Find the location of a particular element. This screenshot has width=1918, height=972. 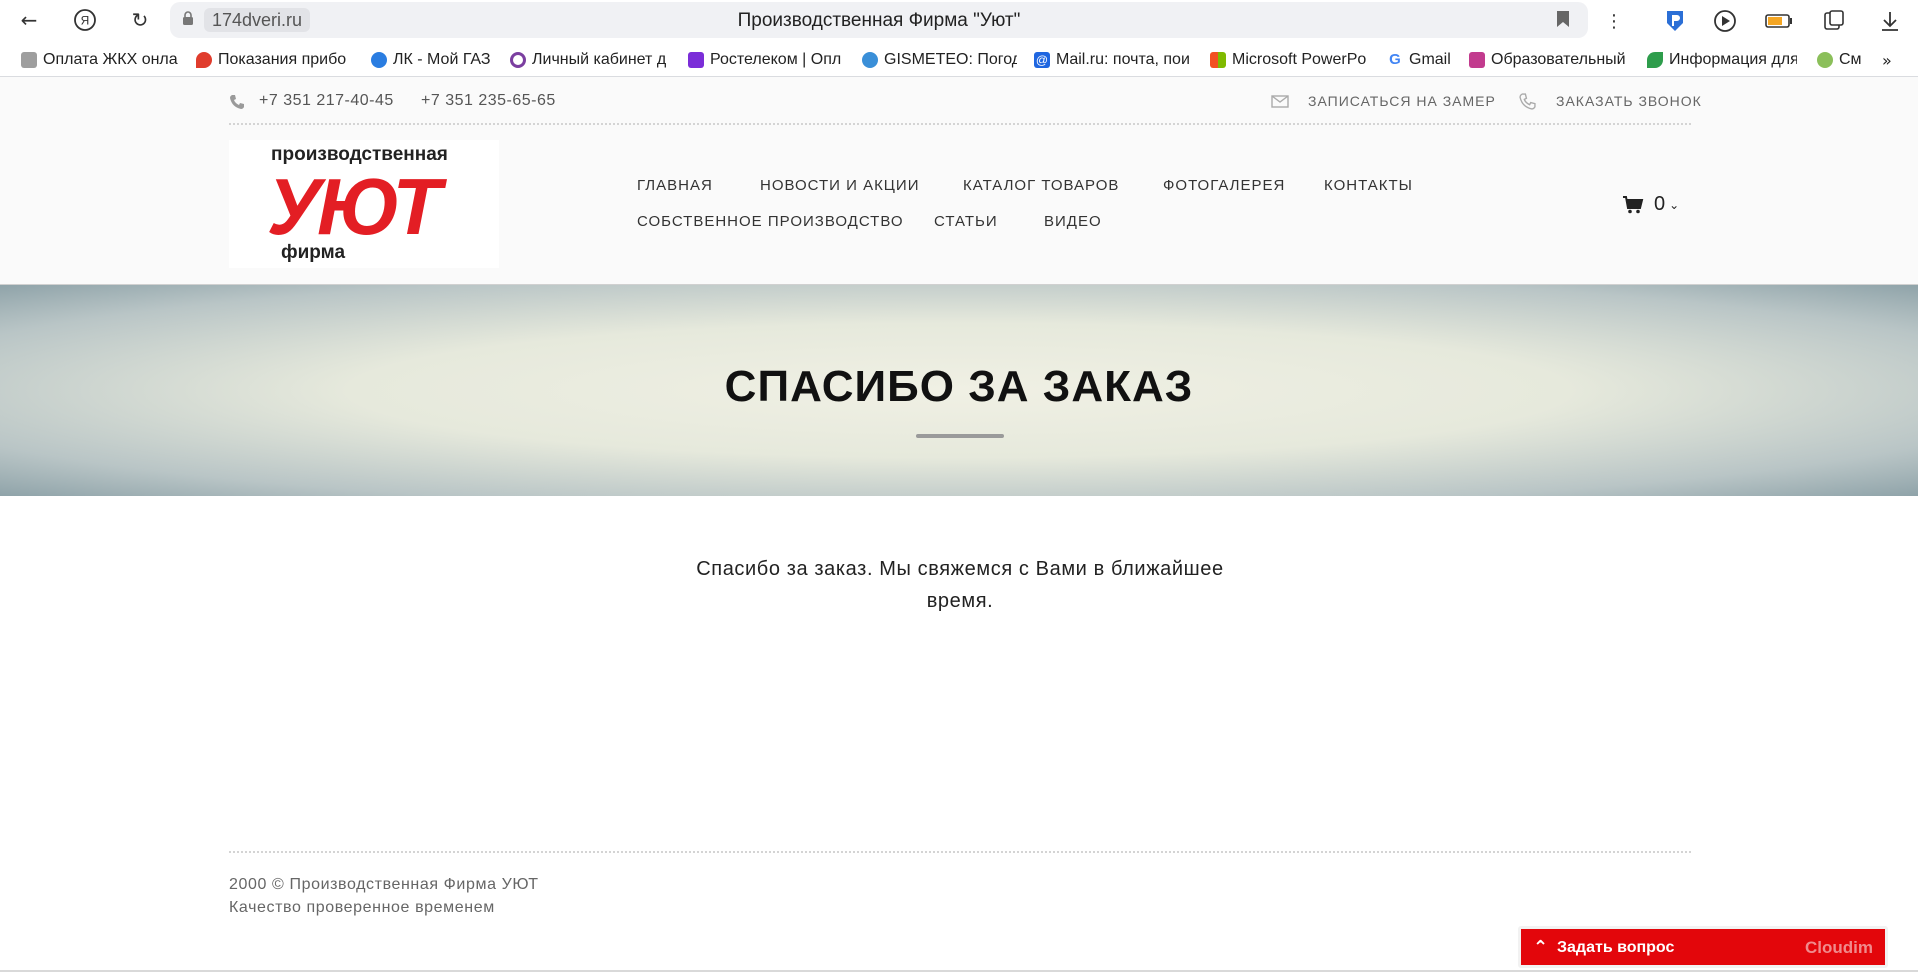

school-icon is located at coordinates (1477, 60).